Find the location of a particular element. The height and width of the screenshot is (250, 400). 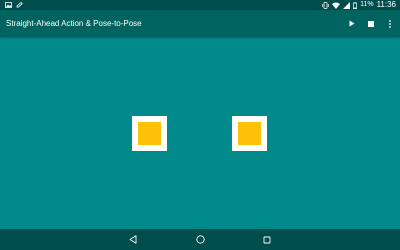

play-icon is located at coordinates (352, 23).